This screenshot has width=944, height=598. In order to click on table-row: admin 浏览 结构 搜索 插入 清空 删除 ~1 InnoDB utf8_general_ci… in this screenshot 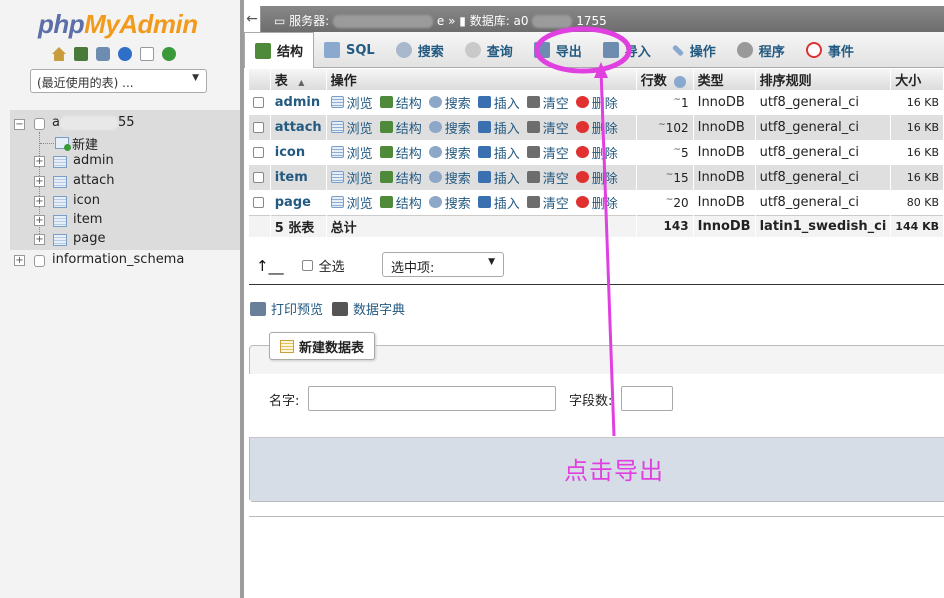, I will do `click(596, 102)`.